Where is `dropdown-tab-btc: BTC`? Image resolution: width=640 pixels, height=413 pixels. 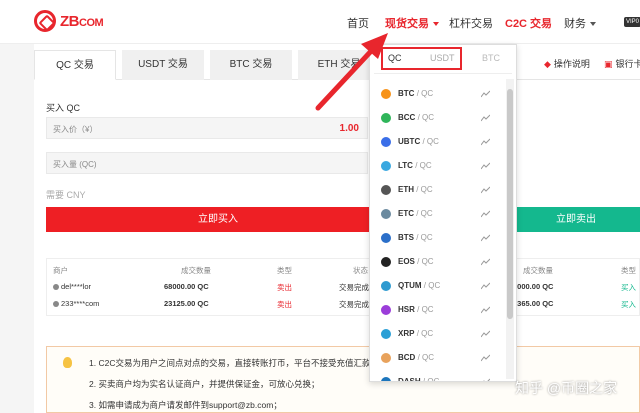 dropdown-tab-btc: BTC is located at coordinates (491, 58).